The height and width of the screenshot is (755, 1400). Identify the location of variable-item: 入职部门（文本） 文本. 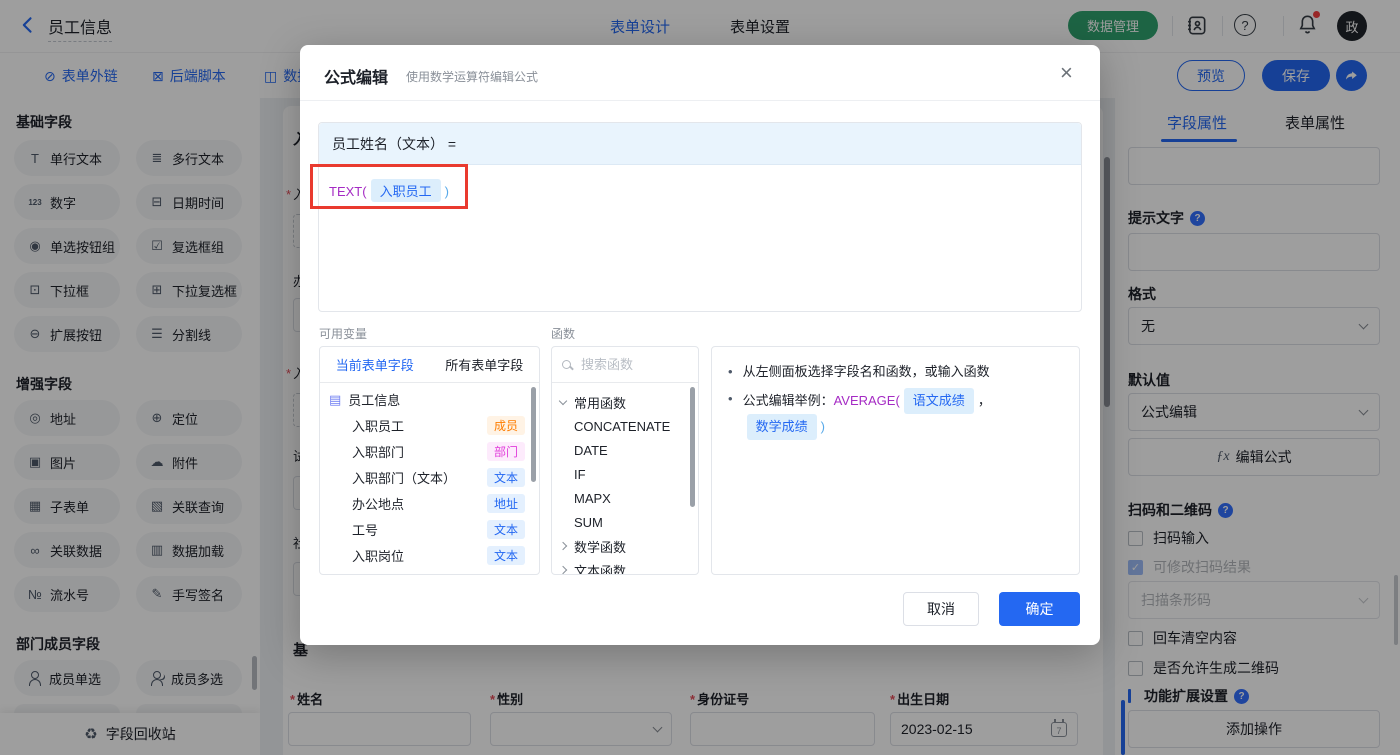
(429, 477).